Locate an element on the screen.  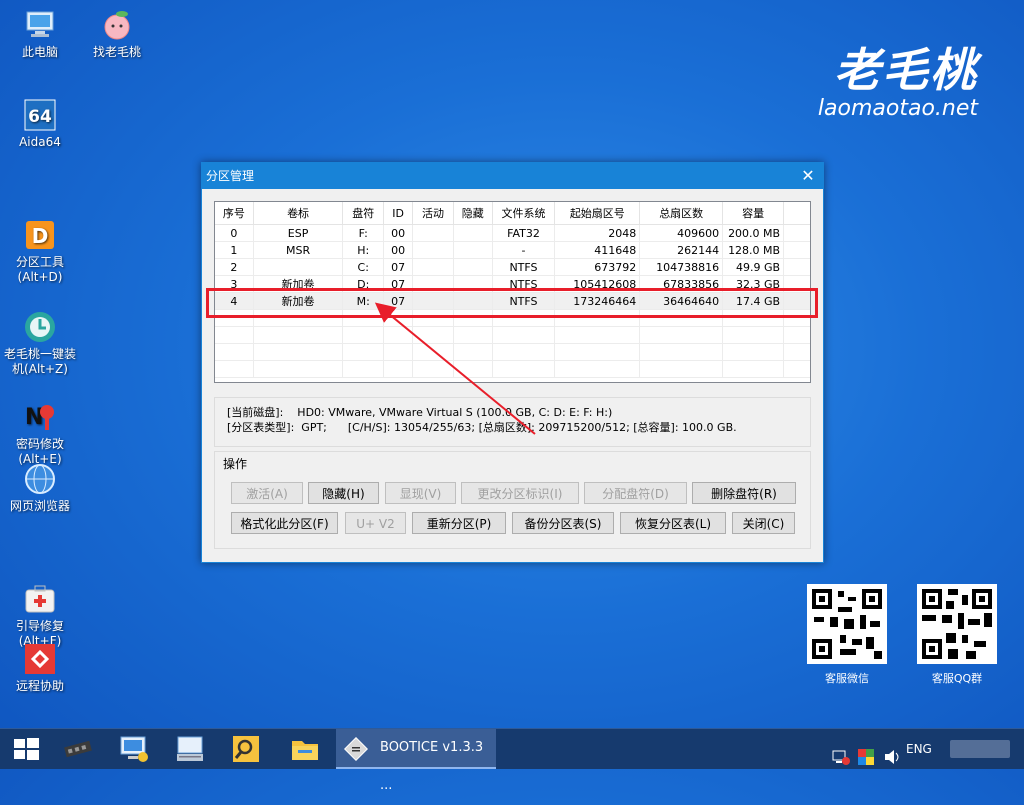
partition-tool-icon: D is located at coordinates (40, 226).